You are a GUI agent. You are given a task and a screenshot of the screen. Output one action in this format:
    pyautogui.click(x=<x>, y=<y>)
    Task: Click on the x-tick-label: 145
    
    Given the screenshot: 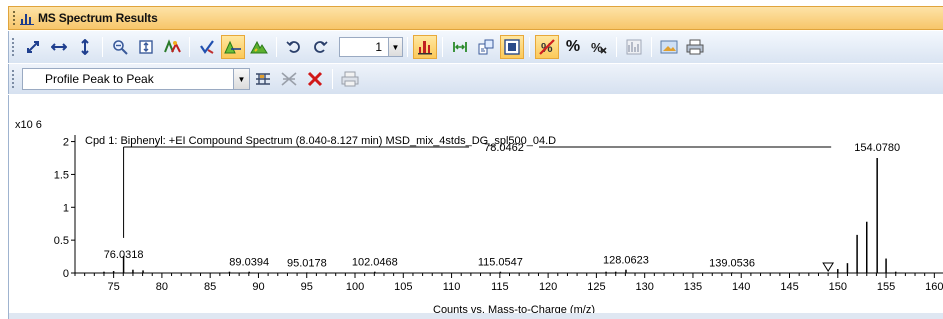 What is the action you would take?
    pyautogui.click(x=789, y=287)
    